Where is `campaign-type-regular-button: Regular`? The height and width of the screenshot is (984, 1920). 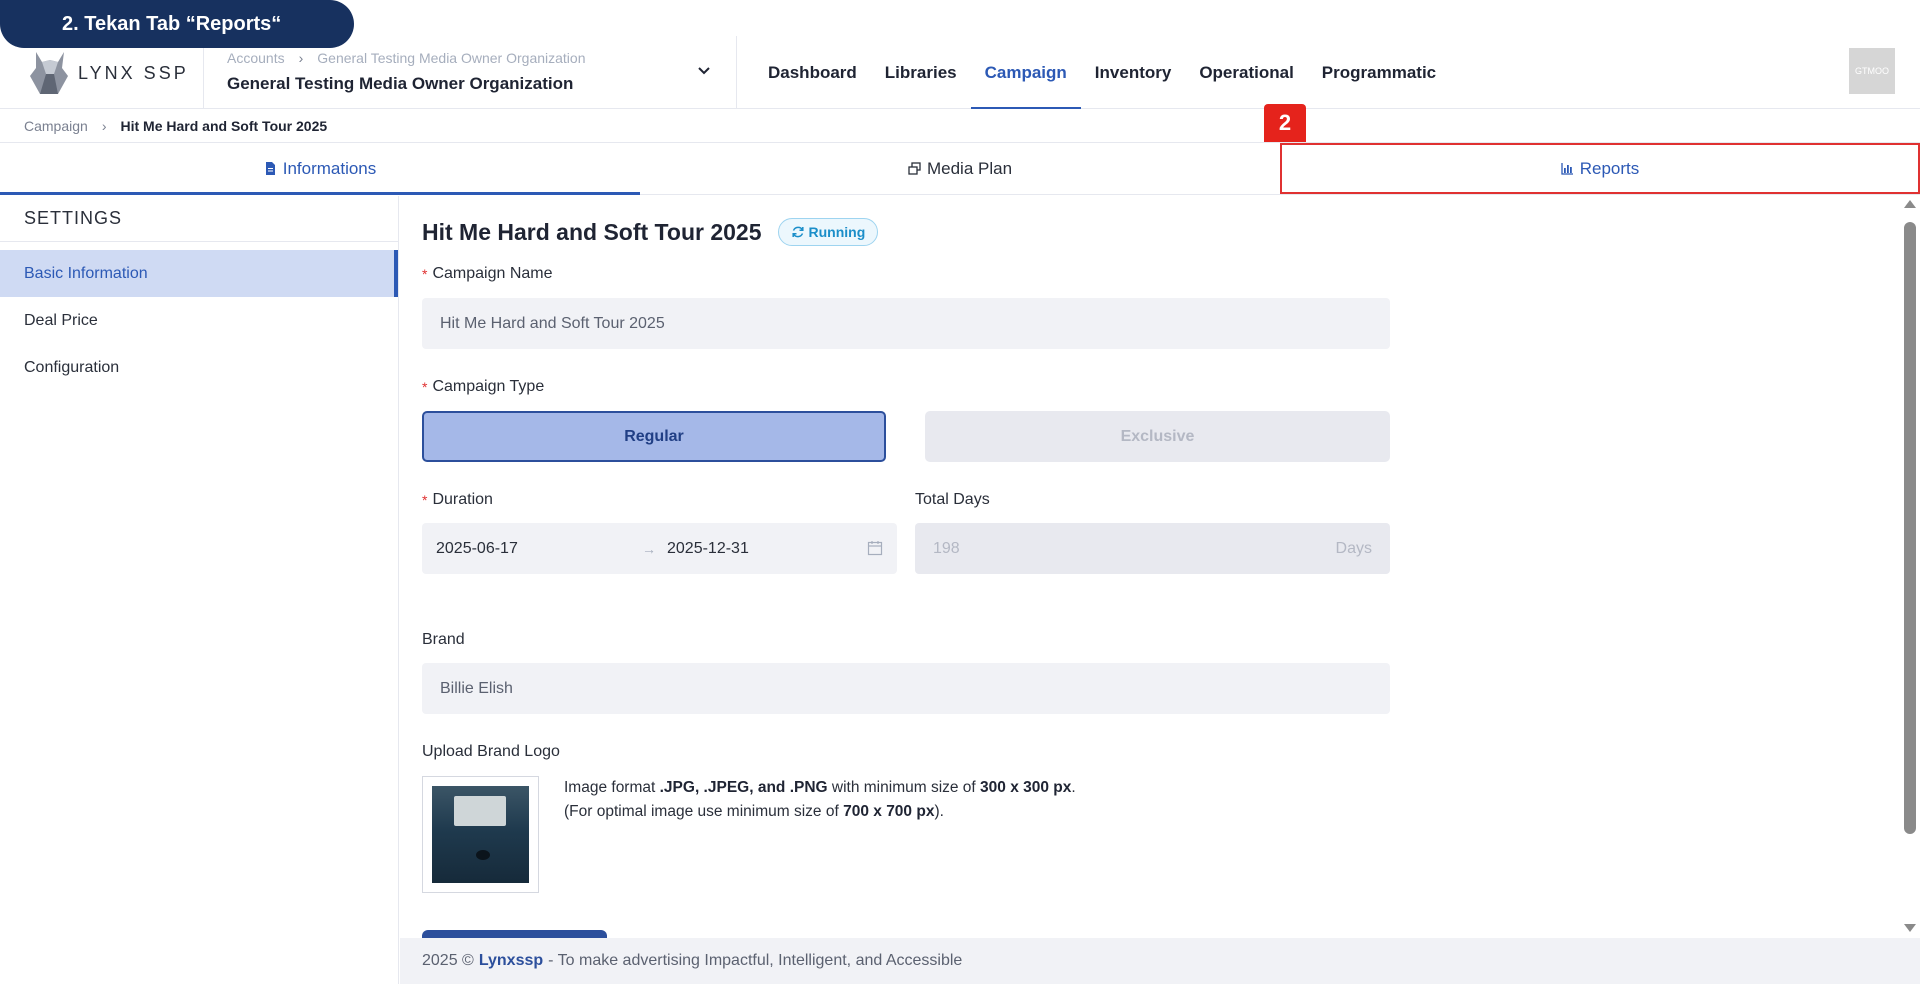 campaign-type-regular-button: Regular is located at coordinates (654, 436).